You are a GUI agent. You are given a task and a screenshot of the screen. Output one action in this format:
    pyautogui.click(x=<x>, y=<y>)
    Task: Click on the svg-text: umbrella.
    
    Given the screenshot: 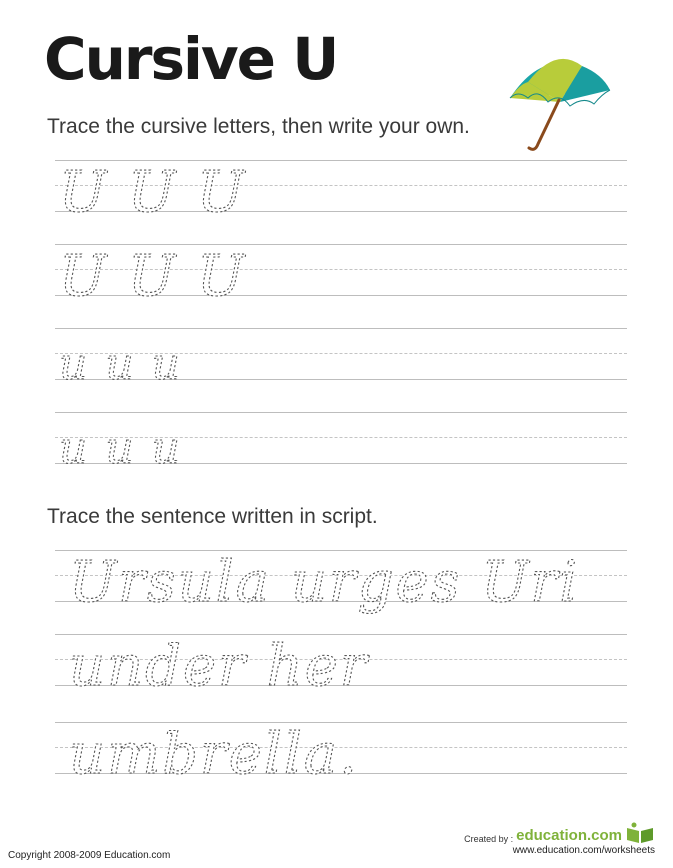 What is the action you would take?
    pyautogui.click(x=214, y=754)
    